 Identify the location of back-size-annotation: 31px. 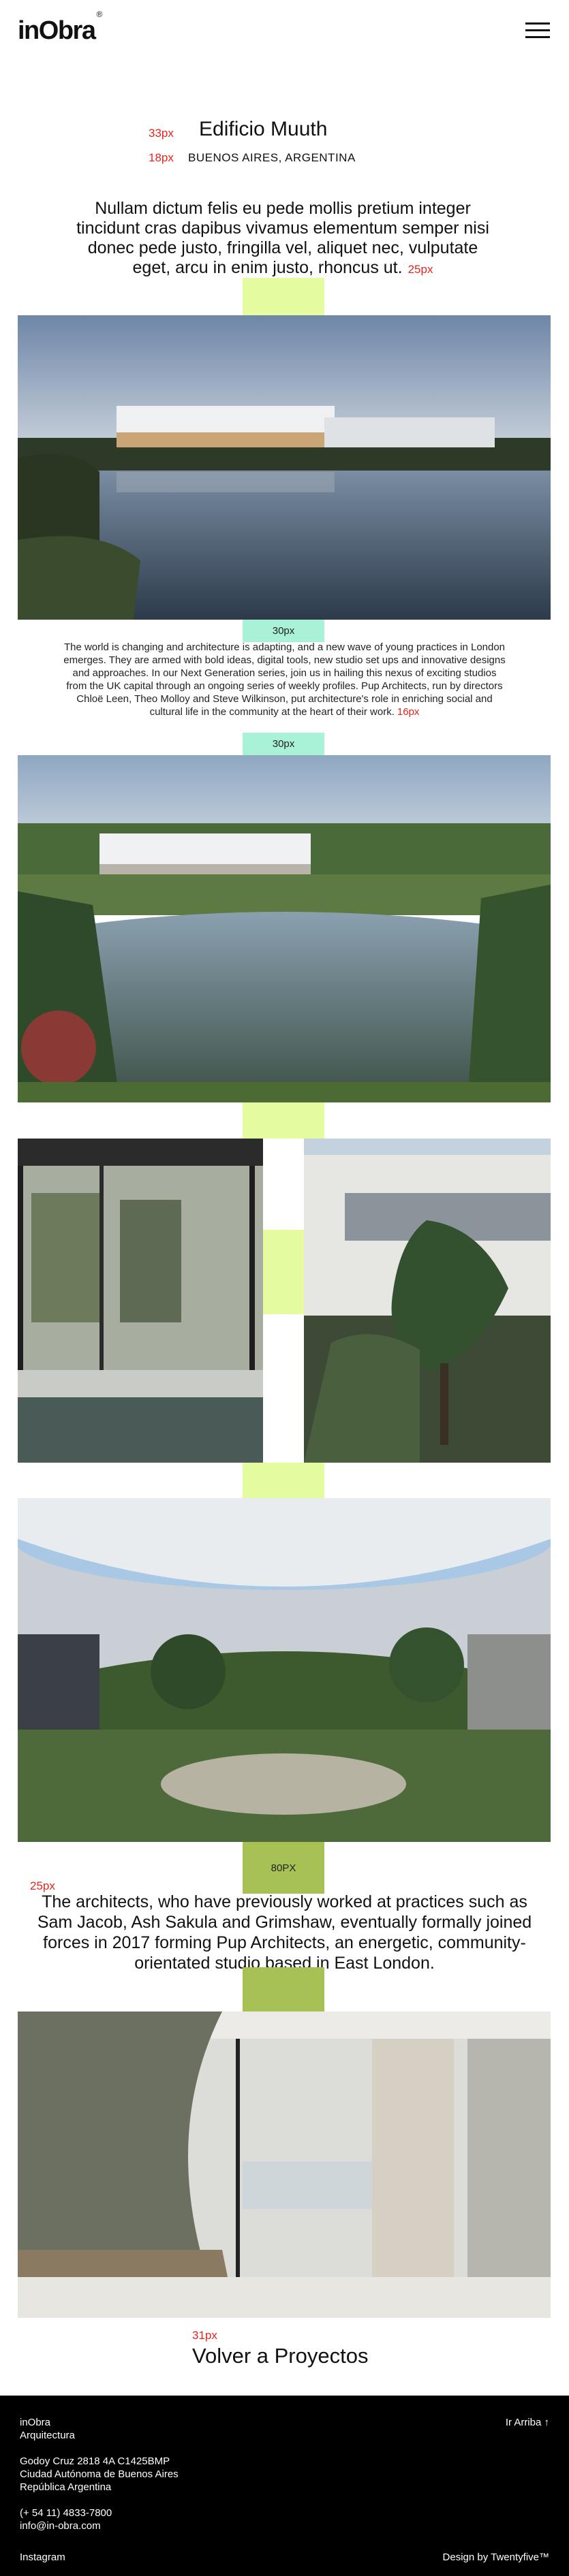
(204, 2335).